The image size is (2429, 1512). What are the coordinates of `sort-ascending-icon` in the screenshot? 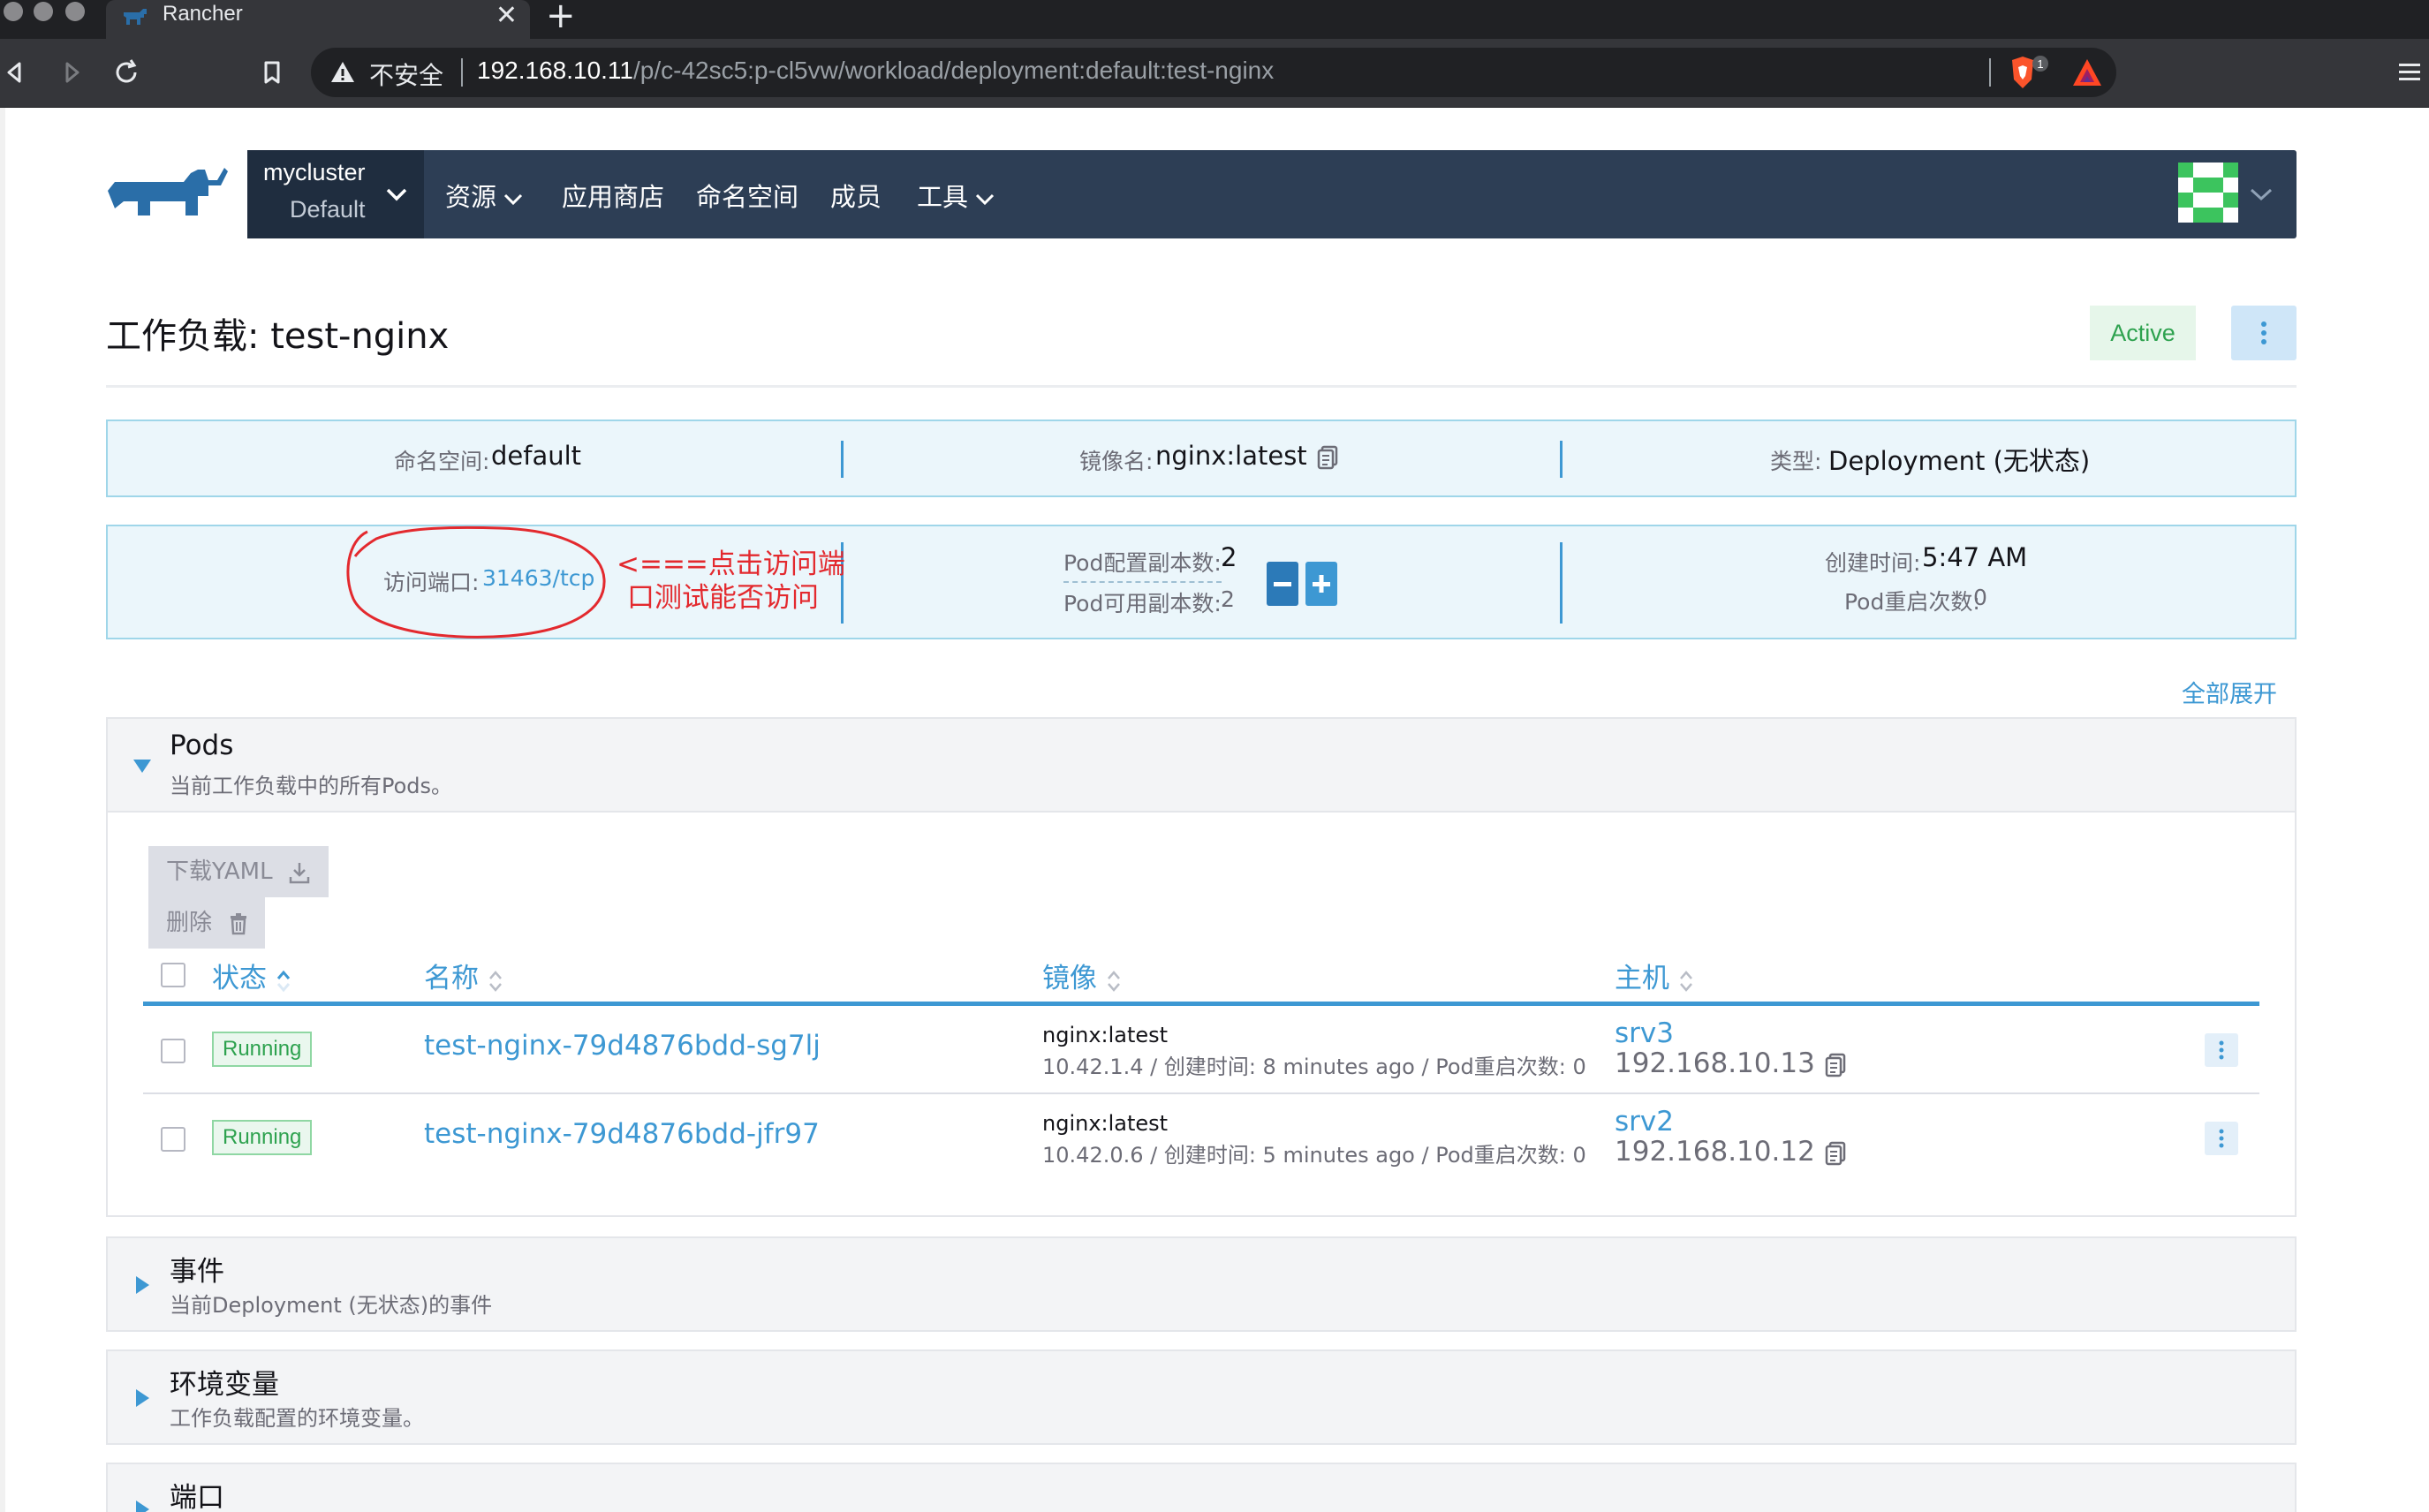 It's located at (283, 981).